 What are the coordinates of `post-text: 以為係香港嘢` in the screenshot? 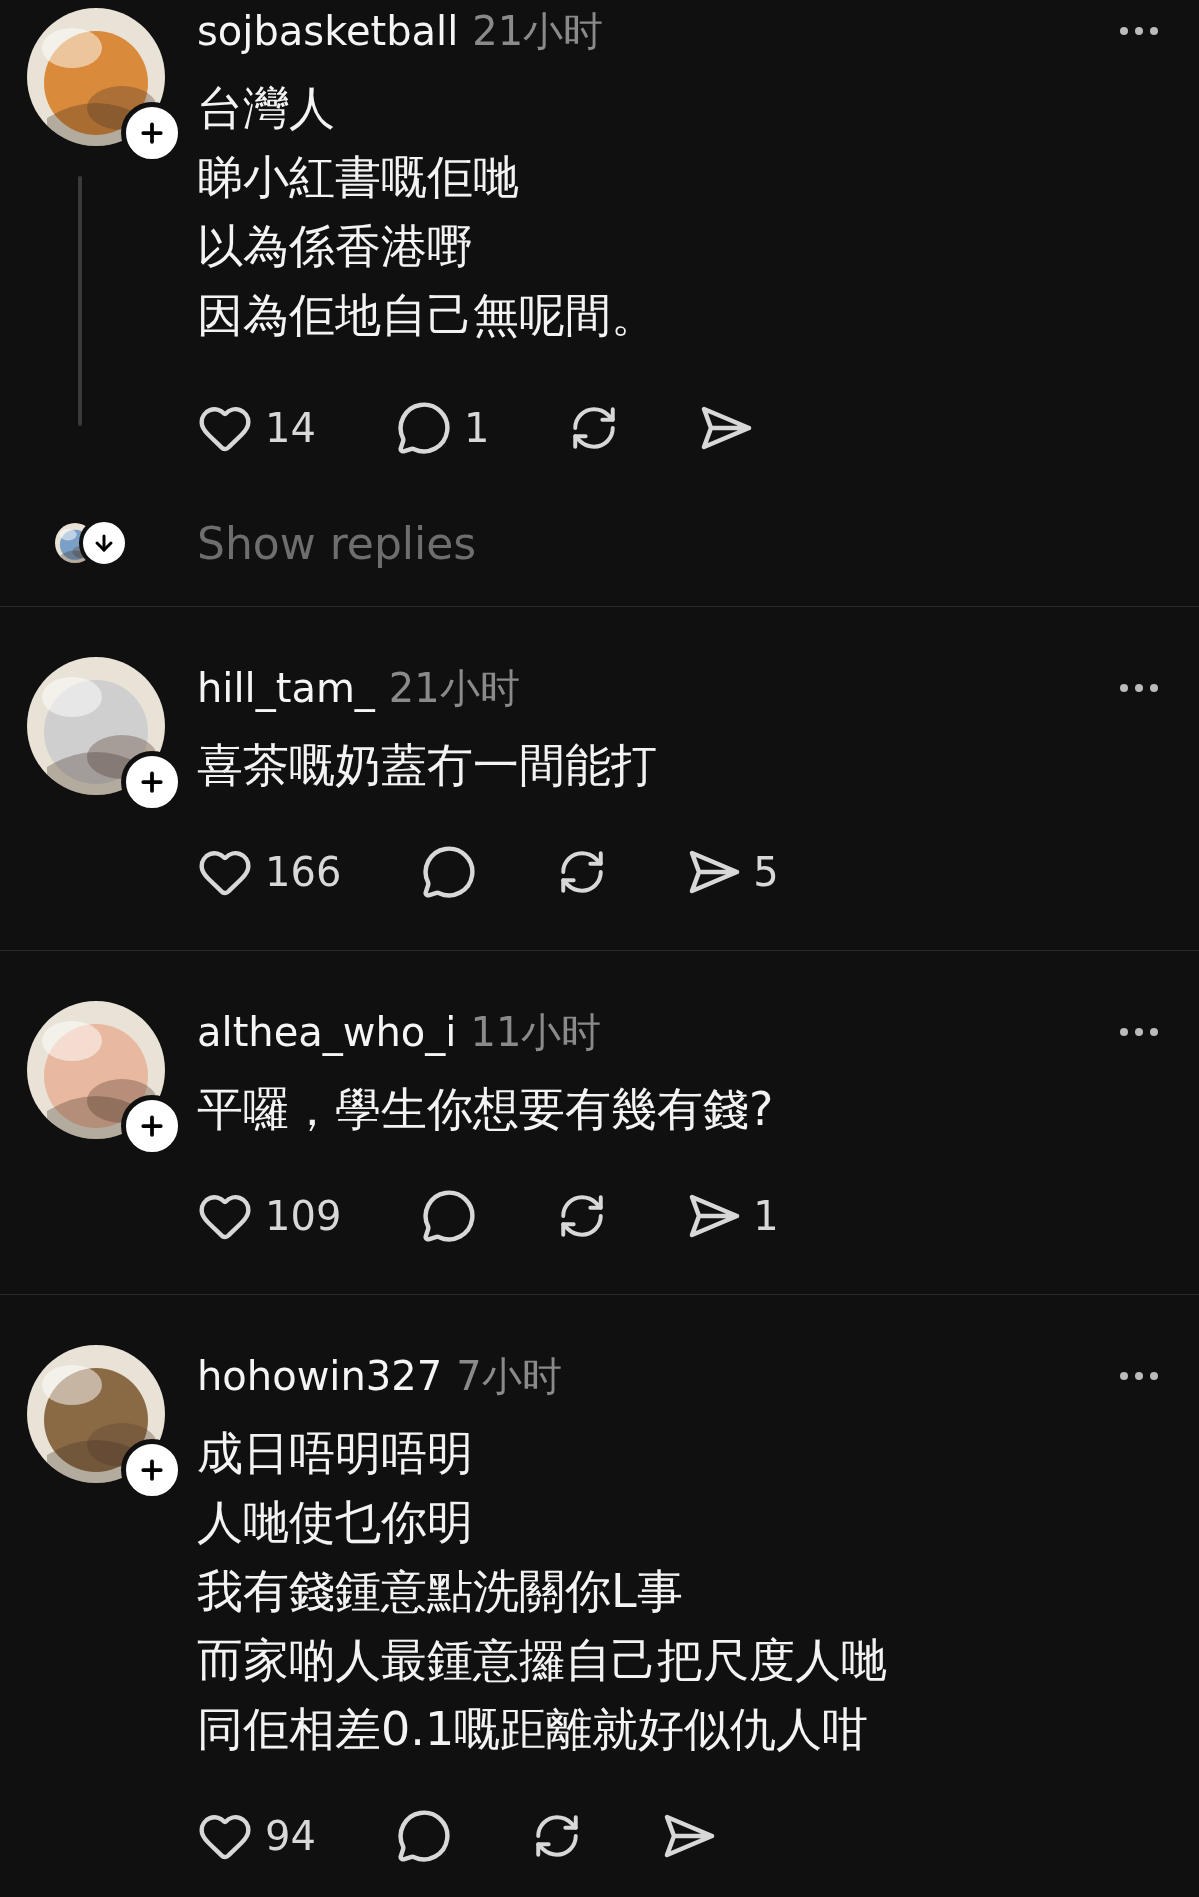 It's located at (335, 246).